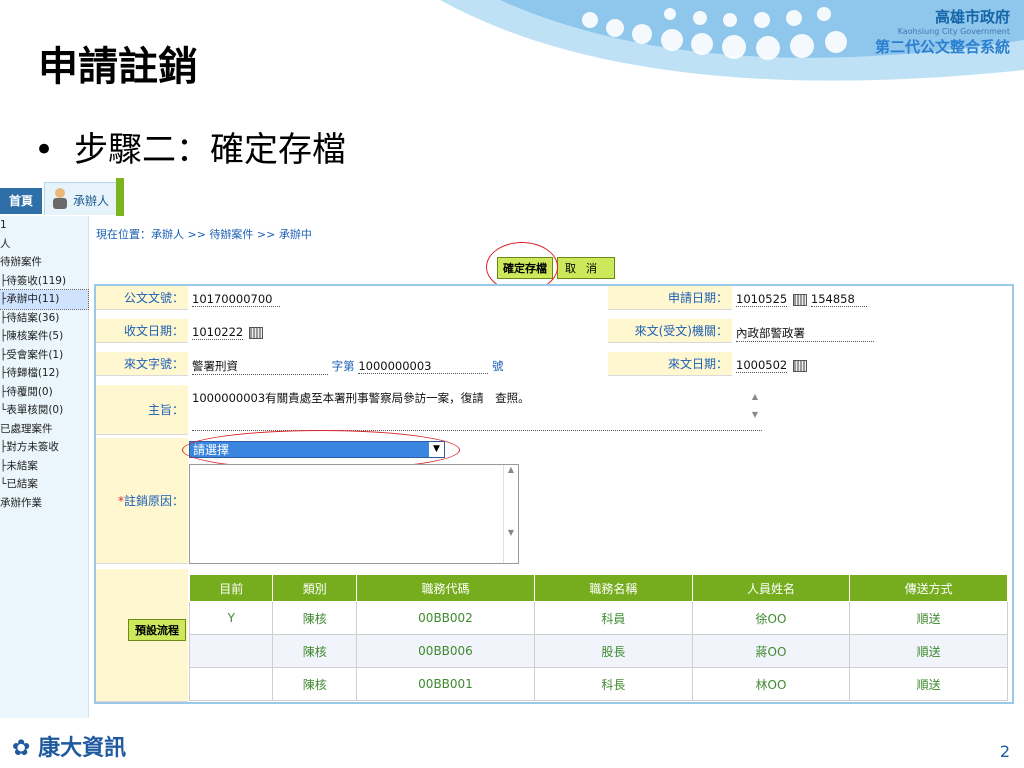 The width and height of the screenshot is (1024, 768). What do you see at coordinates (354, 514) in the screenshot?
I see `reason-textarea: ▲ ▼` at bounding box center [354, 514].